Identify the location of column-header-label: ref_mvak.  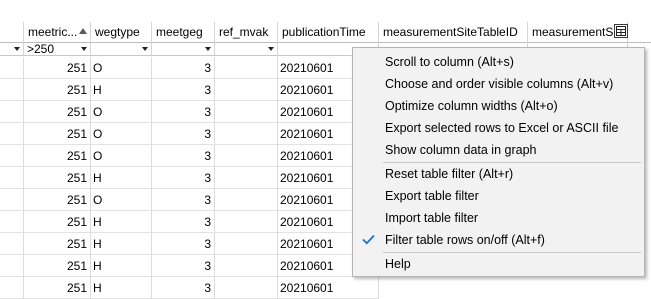
(244, 32).